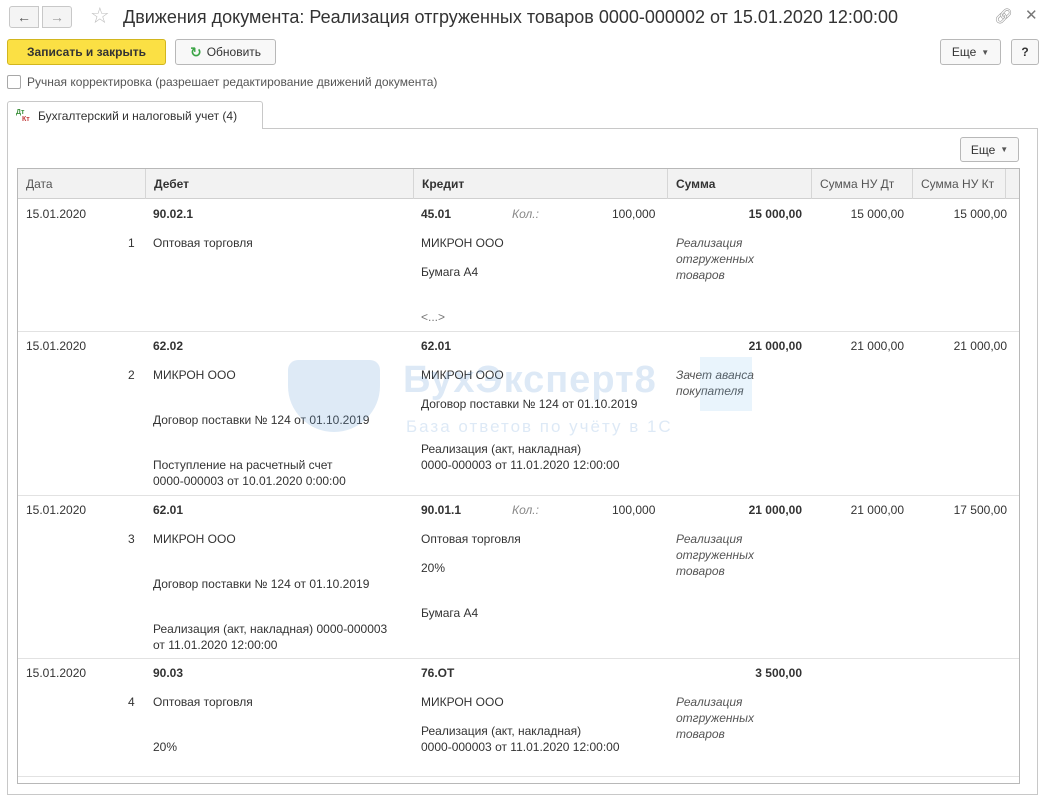  I want to click on amount-nu-kt: 17 500,00, so click(980, 510).